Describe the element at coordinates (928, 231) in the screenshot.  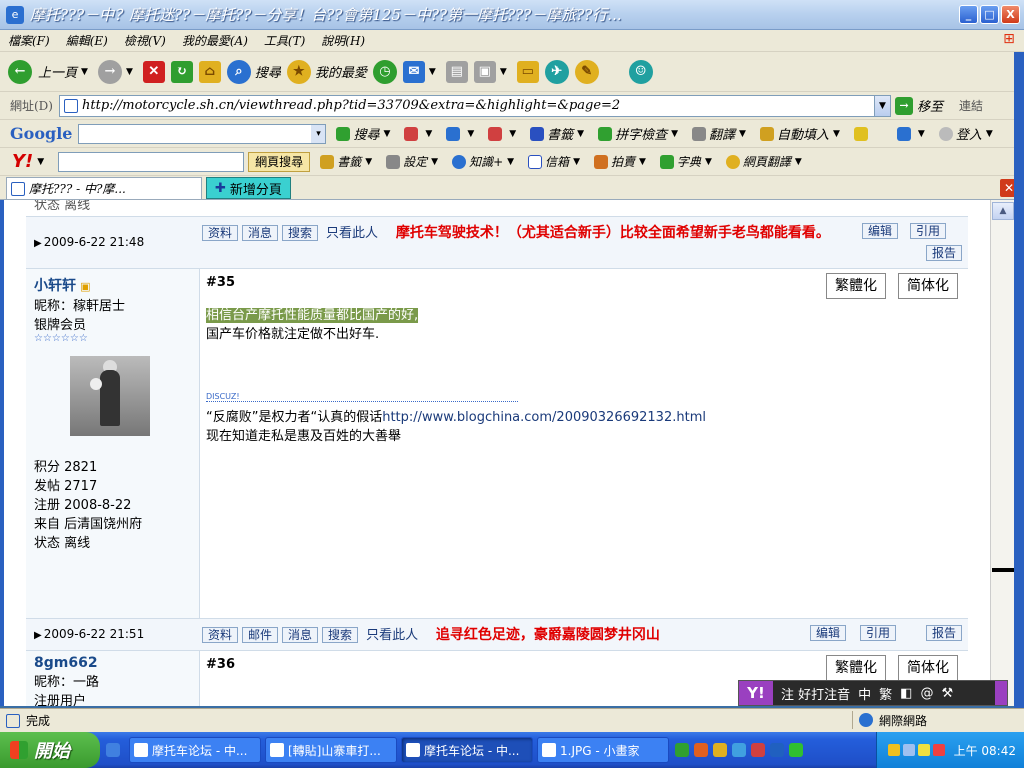
I see `quote-post-button: 引用` at that location.